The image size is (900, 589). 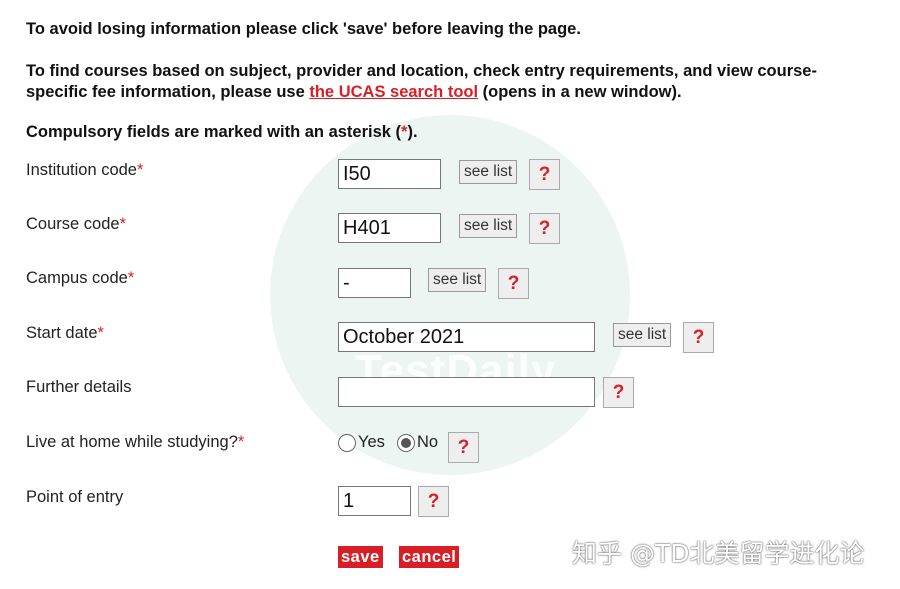 I want to click on campus-help-button: ?, so click(x=513, y=283).